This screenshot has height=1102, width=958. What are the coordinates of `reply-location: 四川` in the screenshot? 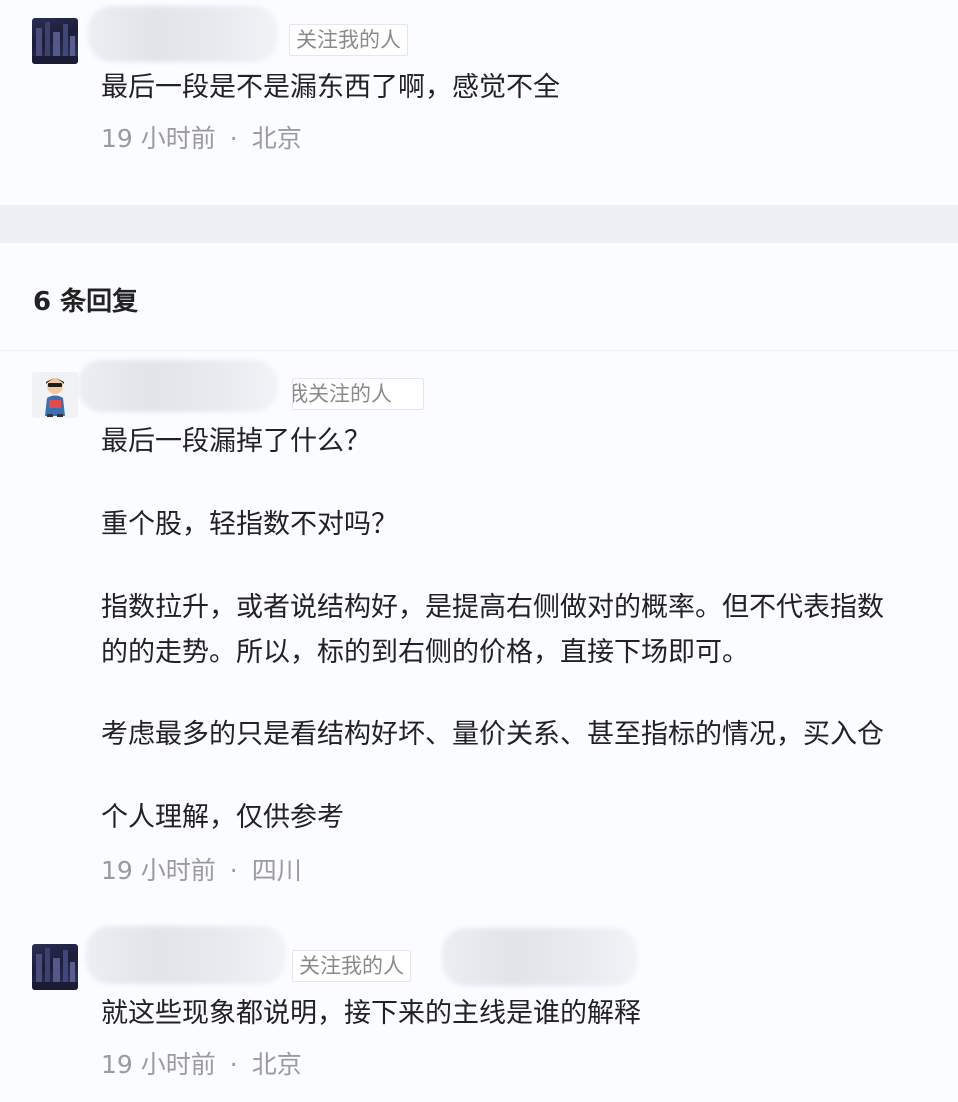 It's located at (276, 870).